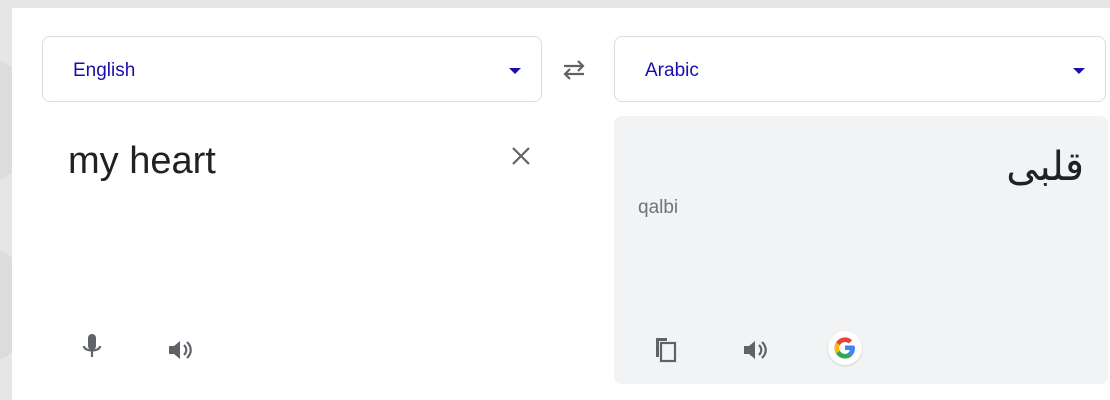 The image size is (1110, 400). I want to click on listen-source-button, so click(180, 350).